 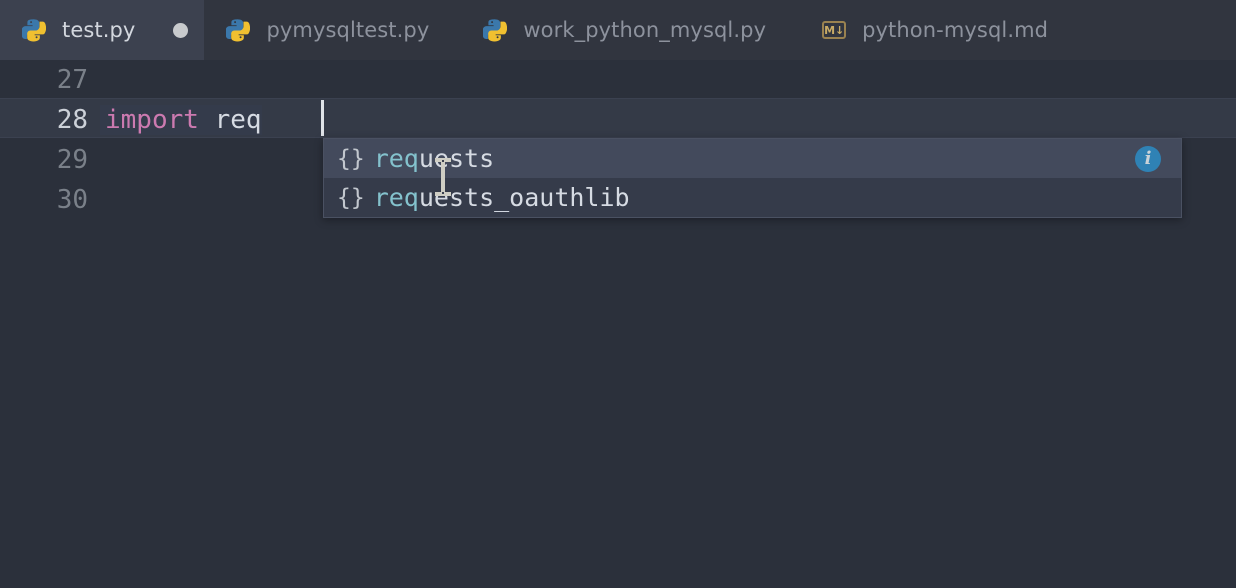 What do you see at coordinates (72, 120) in the screenshot?
I see `line-number: 28` at bounding box center [72, 120].